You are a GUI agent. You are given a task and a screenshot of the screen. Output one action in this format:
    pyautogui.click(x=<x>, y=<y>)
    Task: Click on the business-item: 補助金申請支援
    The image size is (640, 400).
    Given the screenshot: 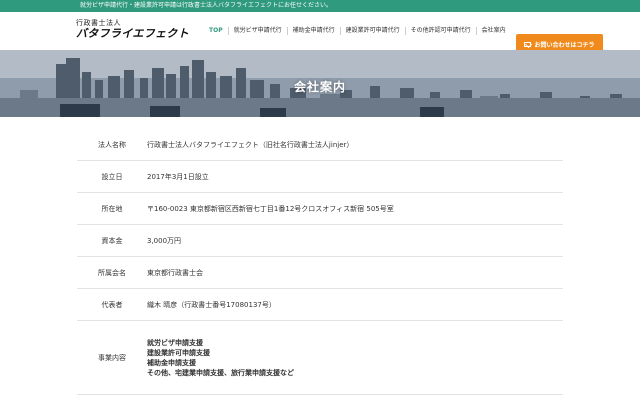 What is the action you would take?
    pyautogui.click(x=171, y=362)
    